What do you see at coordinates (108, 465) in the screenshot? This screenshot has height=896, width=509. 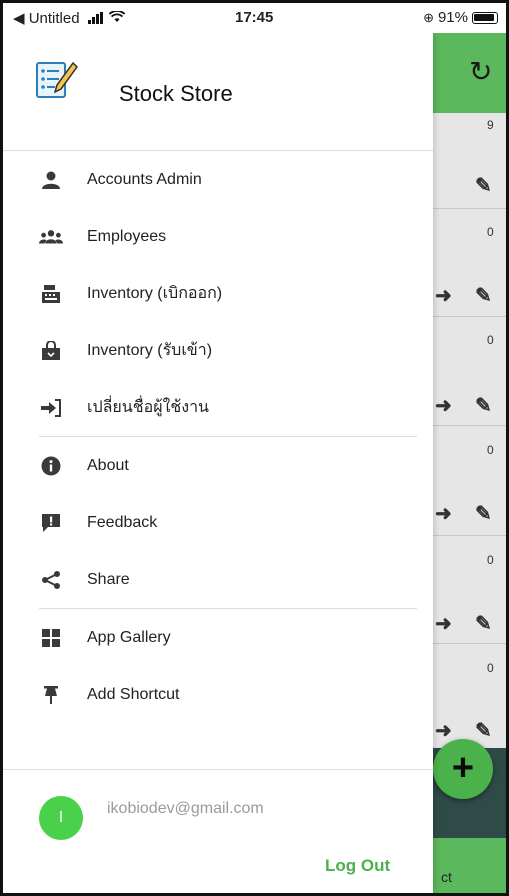 I see `menu-label: About` at bounding box center [108, 465].